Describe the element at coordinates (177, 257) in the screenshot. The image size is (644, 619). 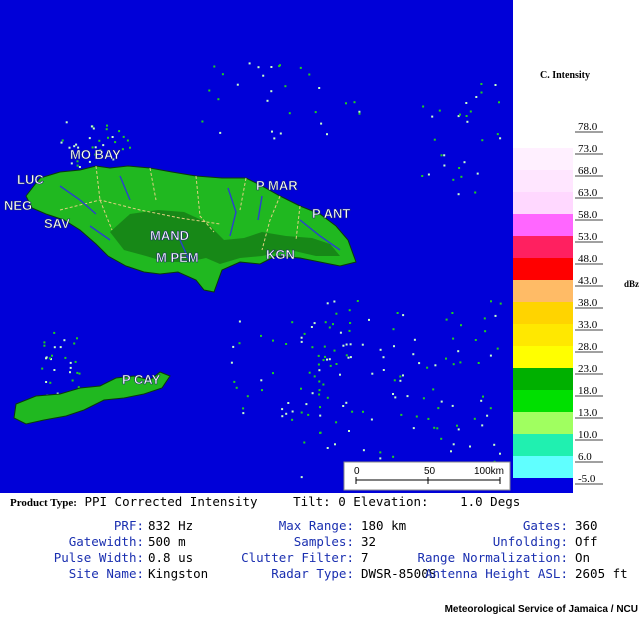
I see `label-mpem: M PEM` at that location.